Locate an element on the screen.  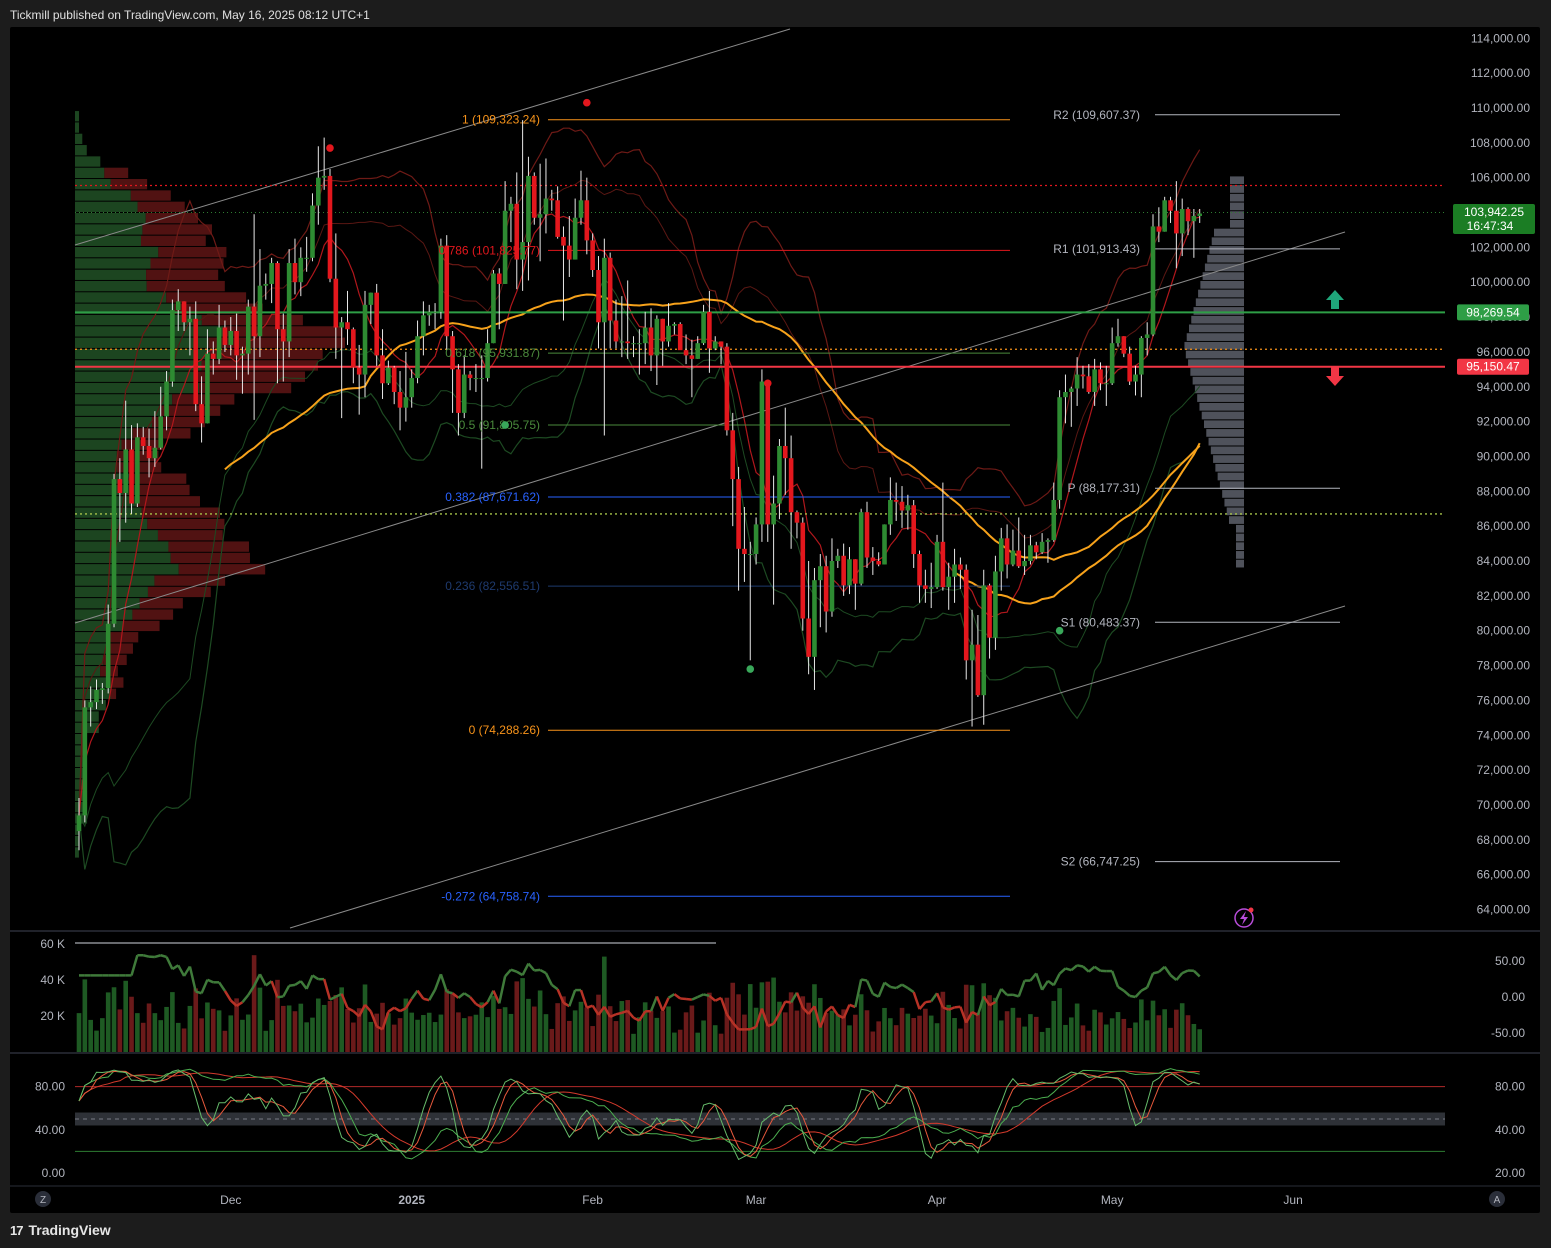
price-tick: 72,000.00 is located at coordinates (1504, 770).